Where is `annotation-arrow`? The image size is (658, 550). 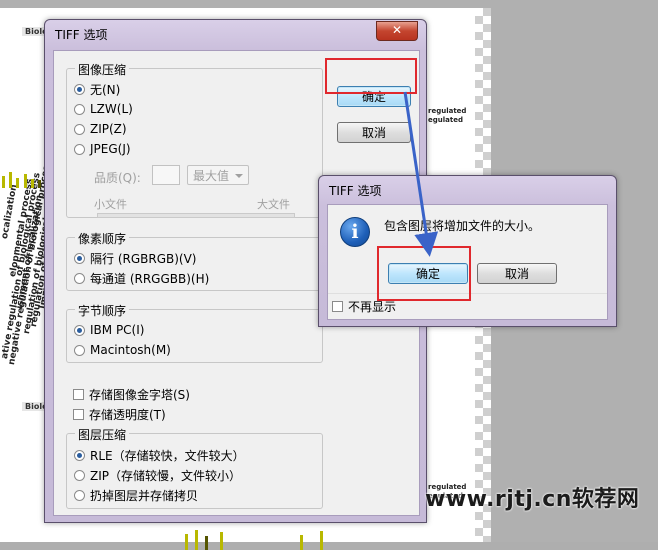 annotation-arrow is located at coordinates (421, 174).